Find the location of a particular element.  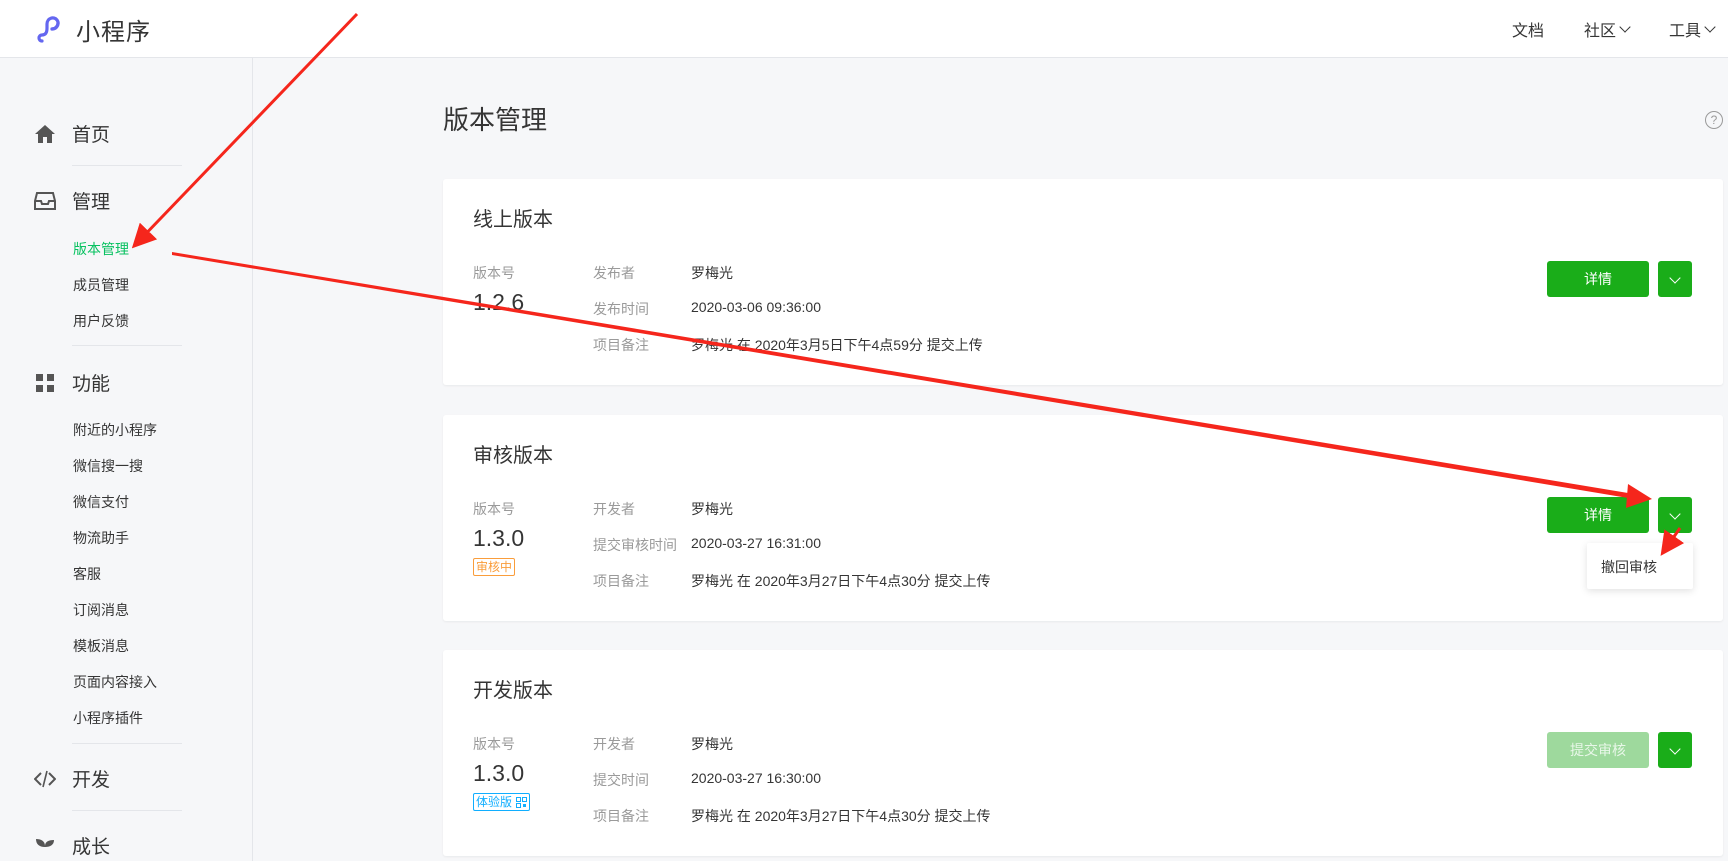

grid-icon is located at coordinates (45, 383).